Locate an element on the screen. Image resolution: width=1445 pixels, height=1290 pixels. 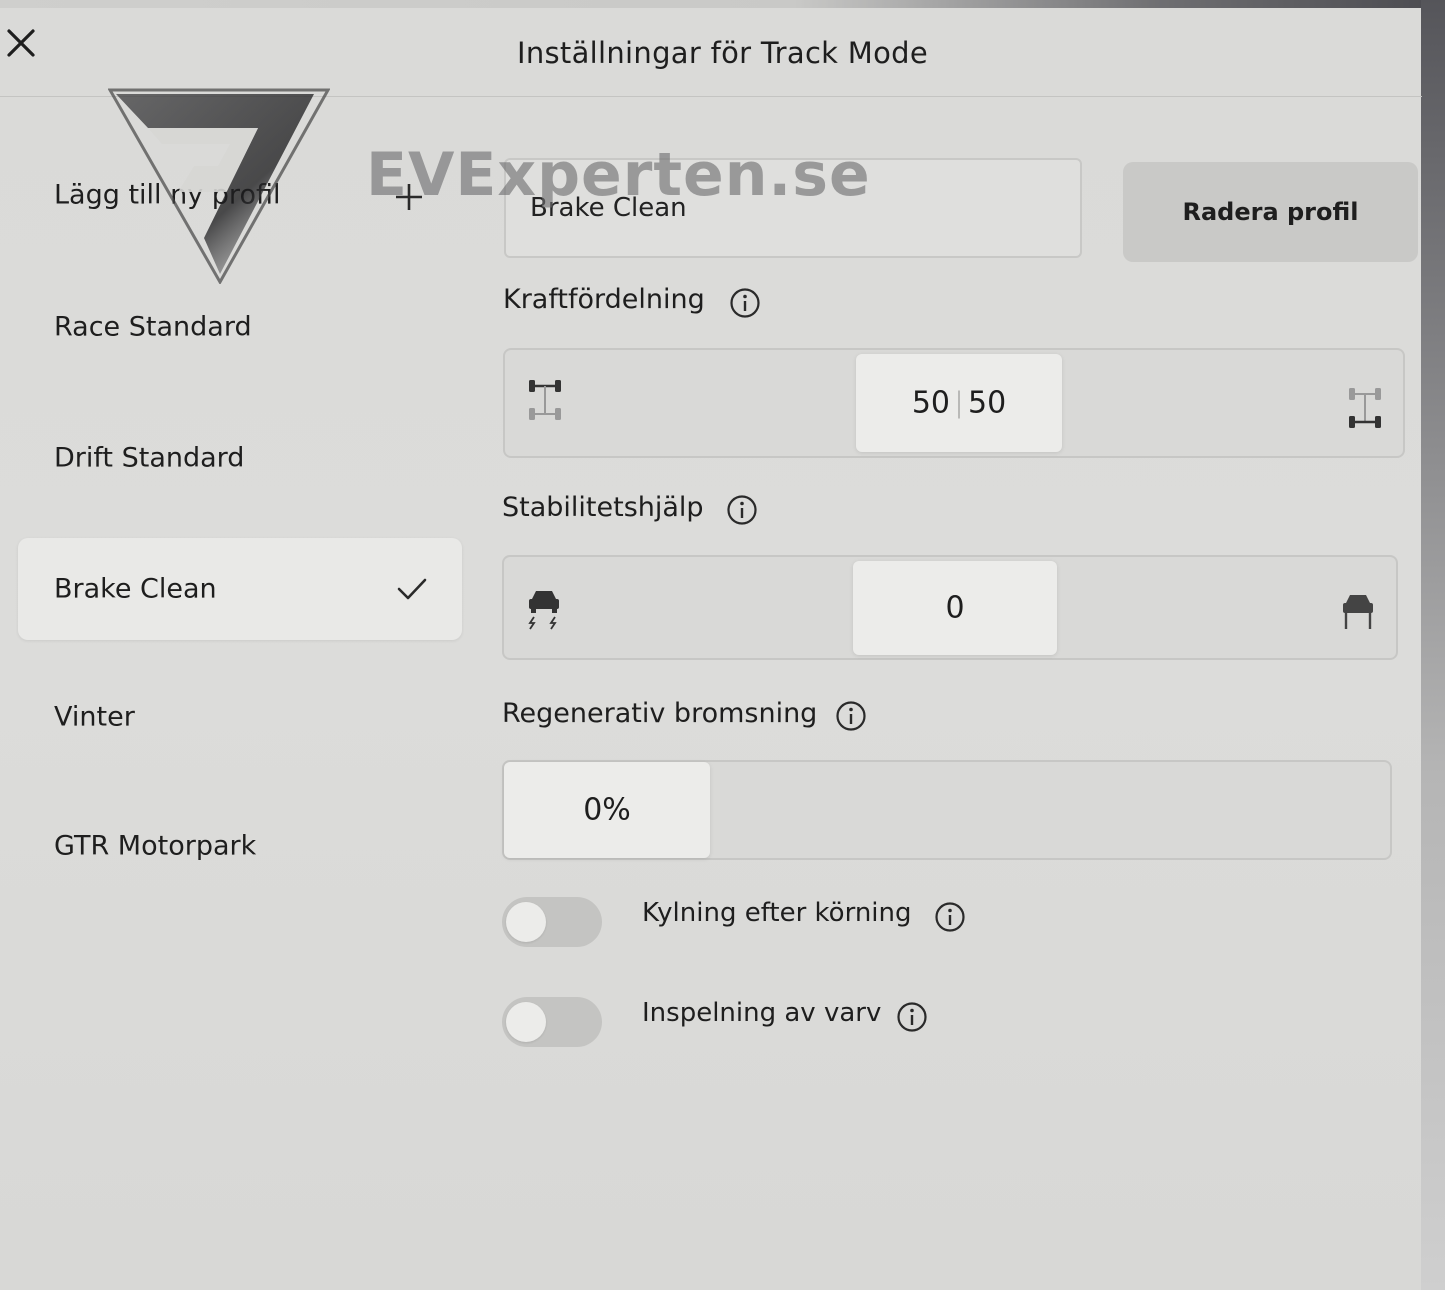
stability-assist-label: Stabilitetshjälp is located at coordinates (603, 507).